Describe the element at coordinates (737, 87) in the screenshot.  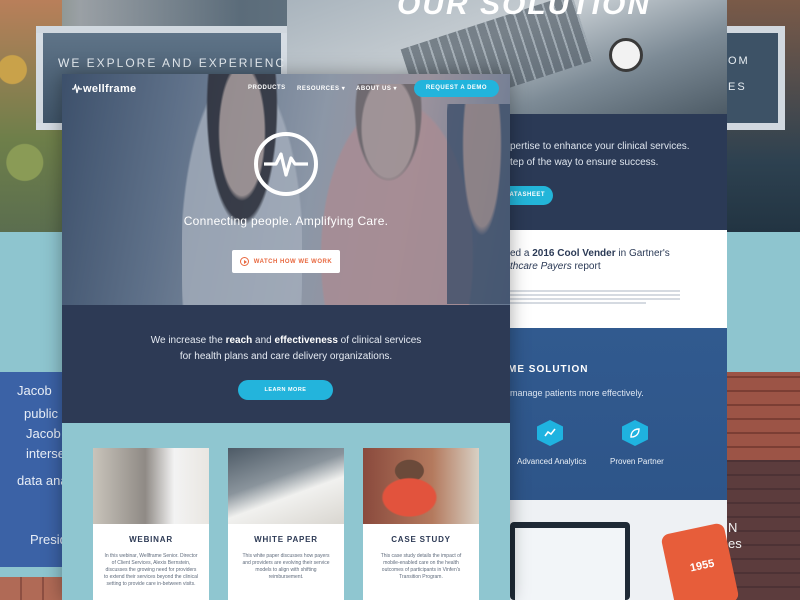
I see `background-framed-text-right-2: ES` at that location.